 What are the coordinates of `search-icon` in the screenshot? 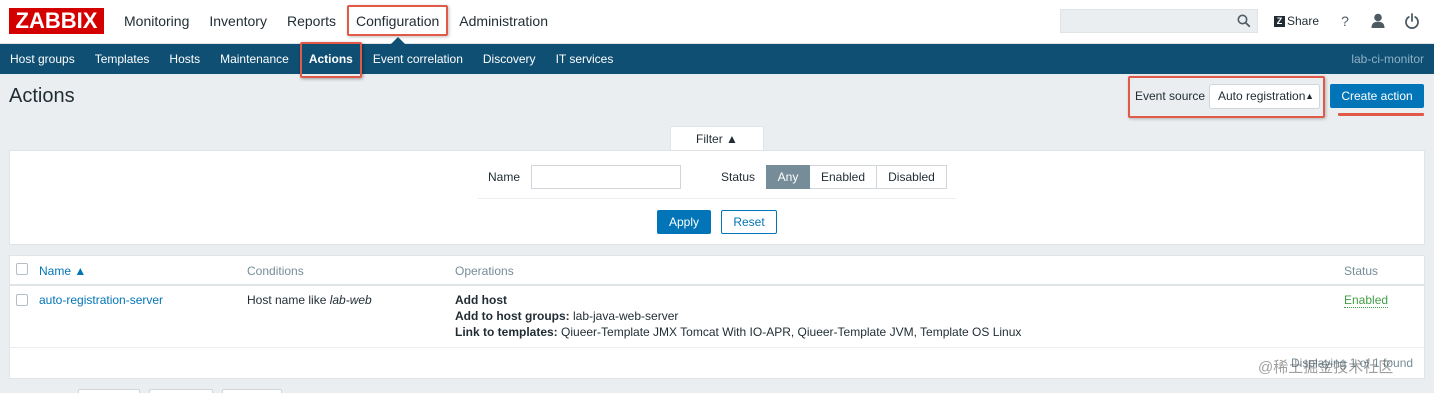 It's located at (1244, 21).